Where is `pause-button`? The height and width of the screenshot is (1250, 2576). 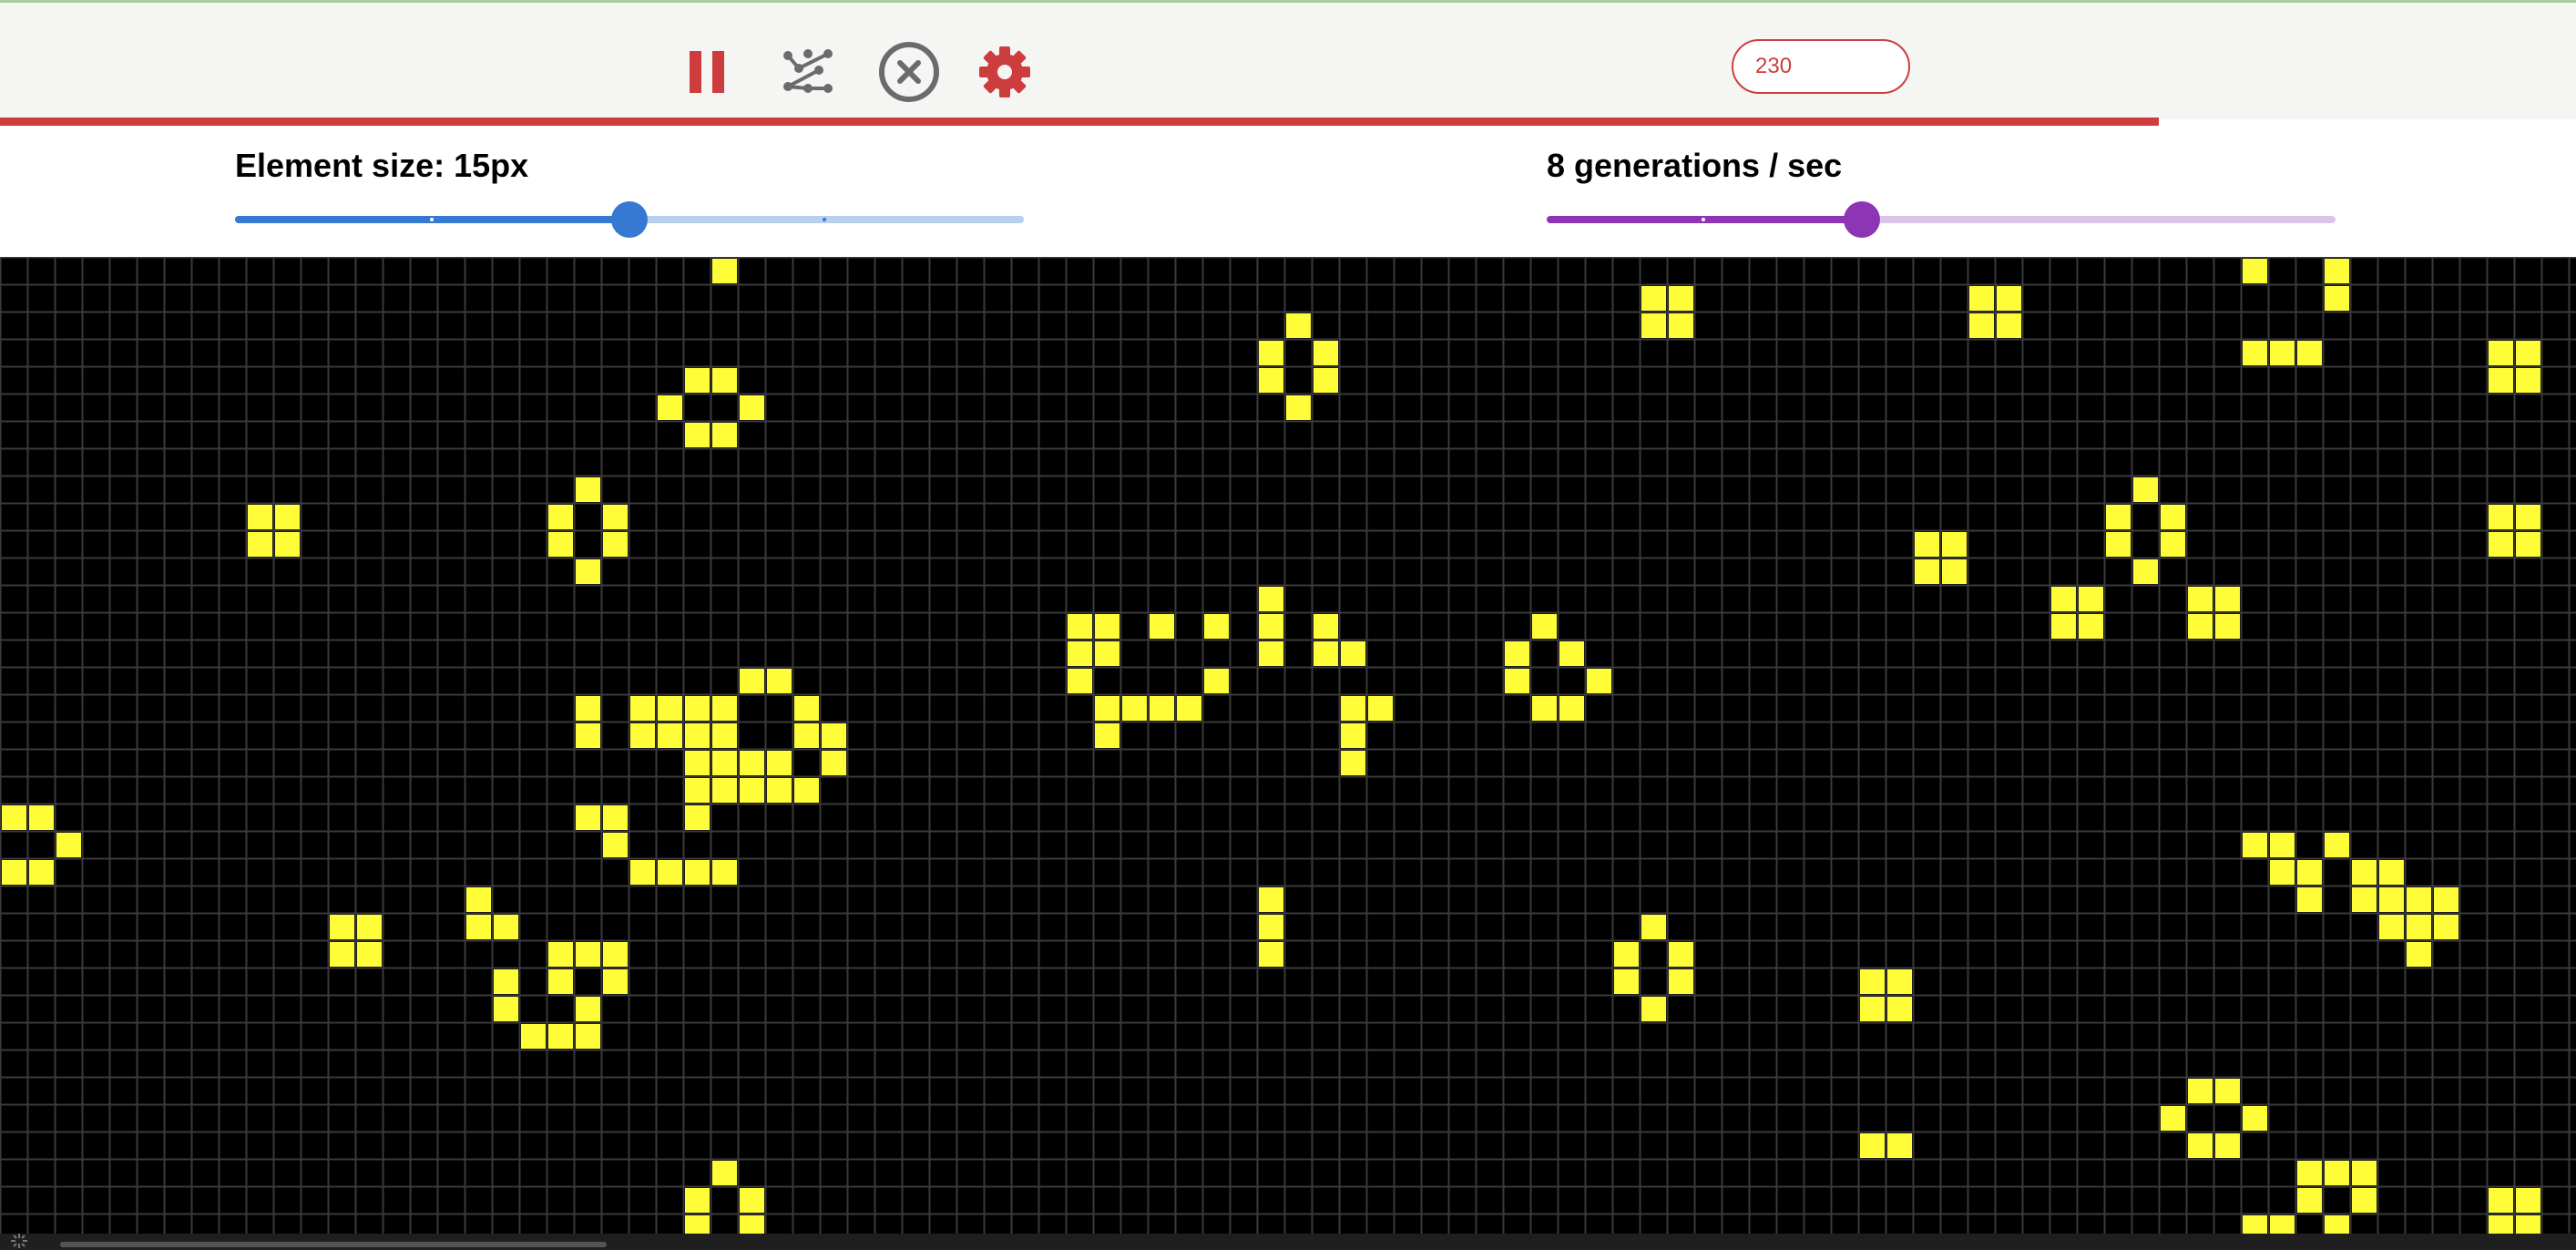 pause-button is located at coordinates (707, 72).